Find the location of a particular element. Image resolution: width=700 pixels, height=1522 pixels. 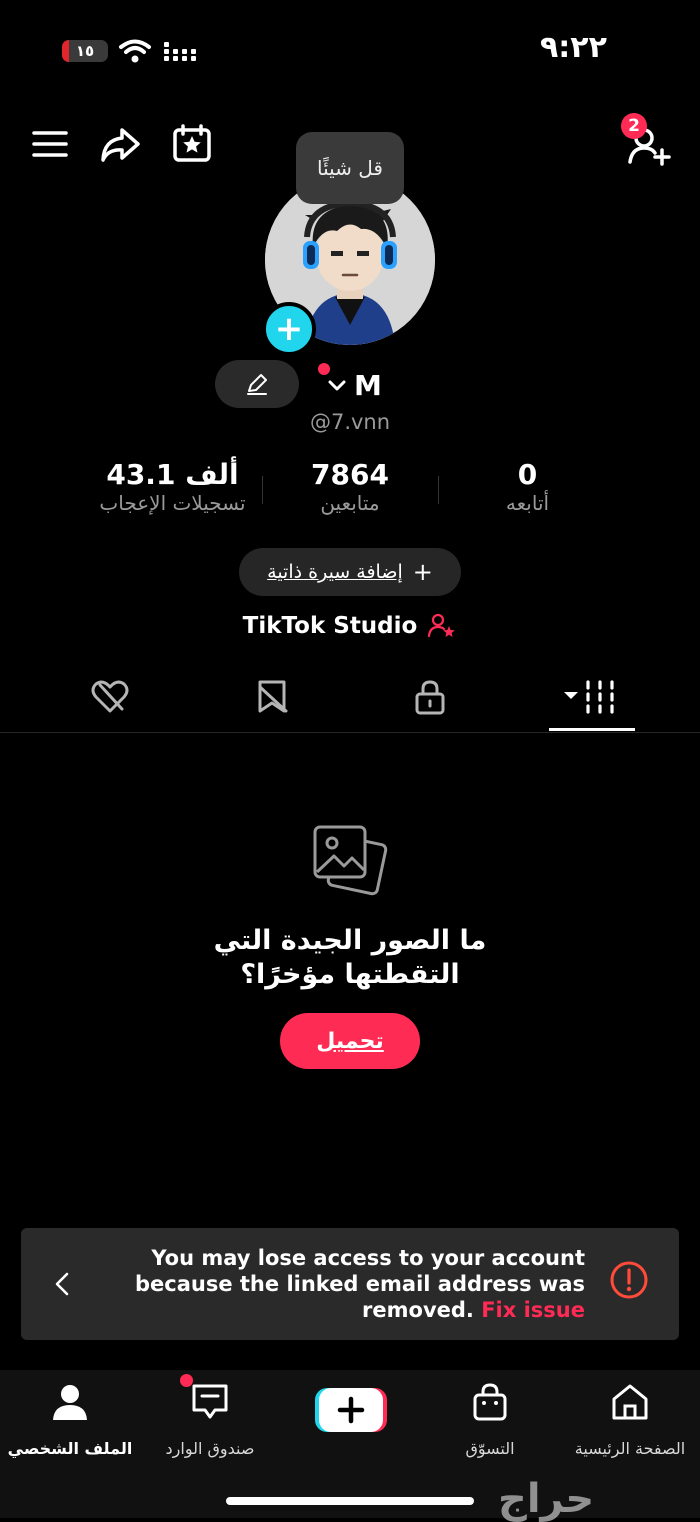

account-switcher: M is located at coordinates (354, 385).